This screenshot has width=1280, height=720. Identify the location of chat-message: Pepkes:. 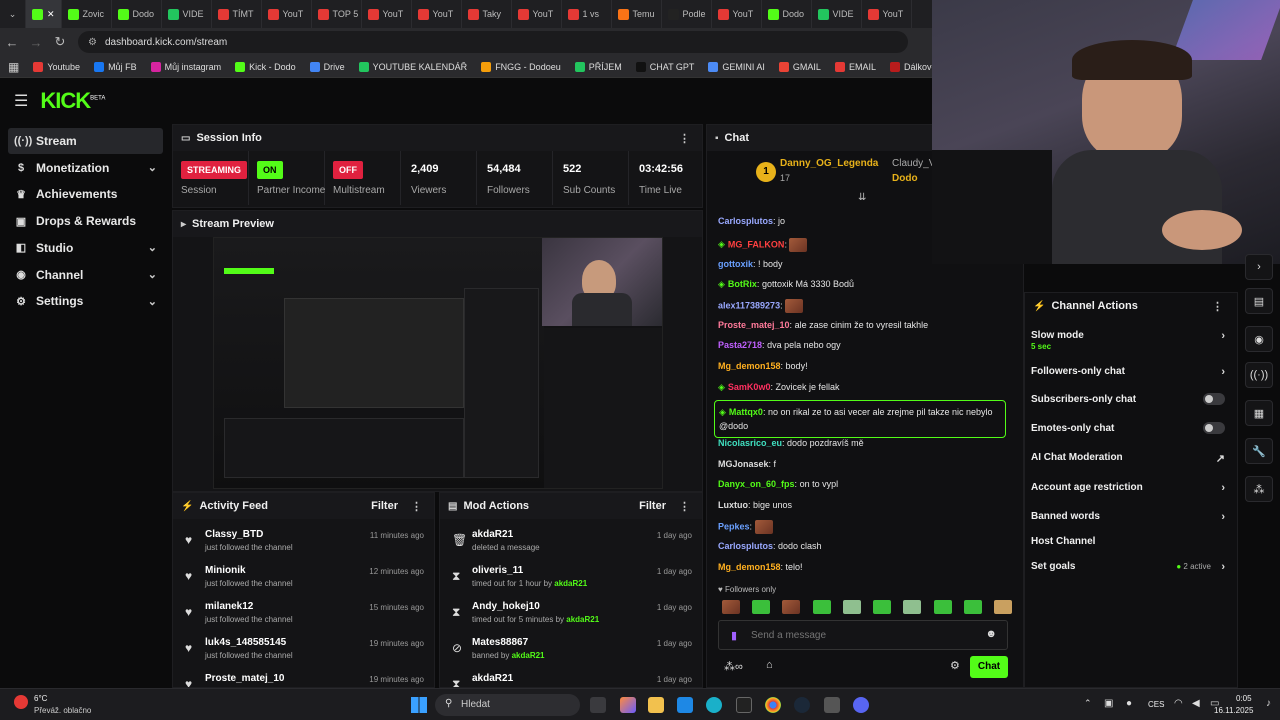
(745, 527).